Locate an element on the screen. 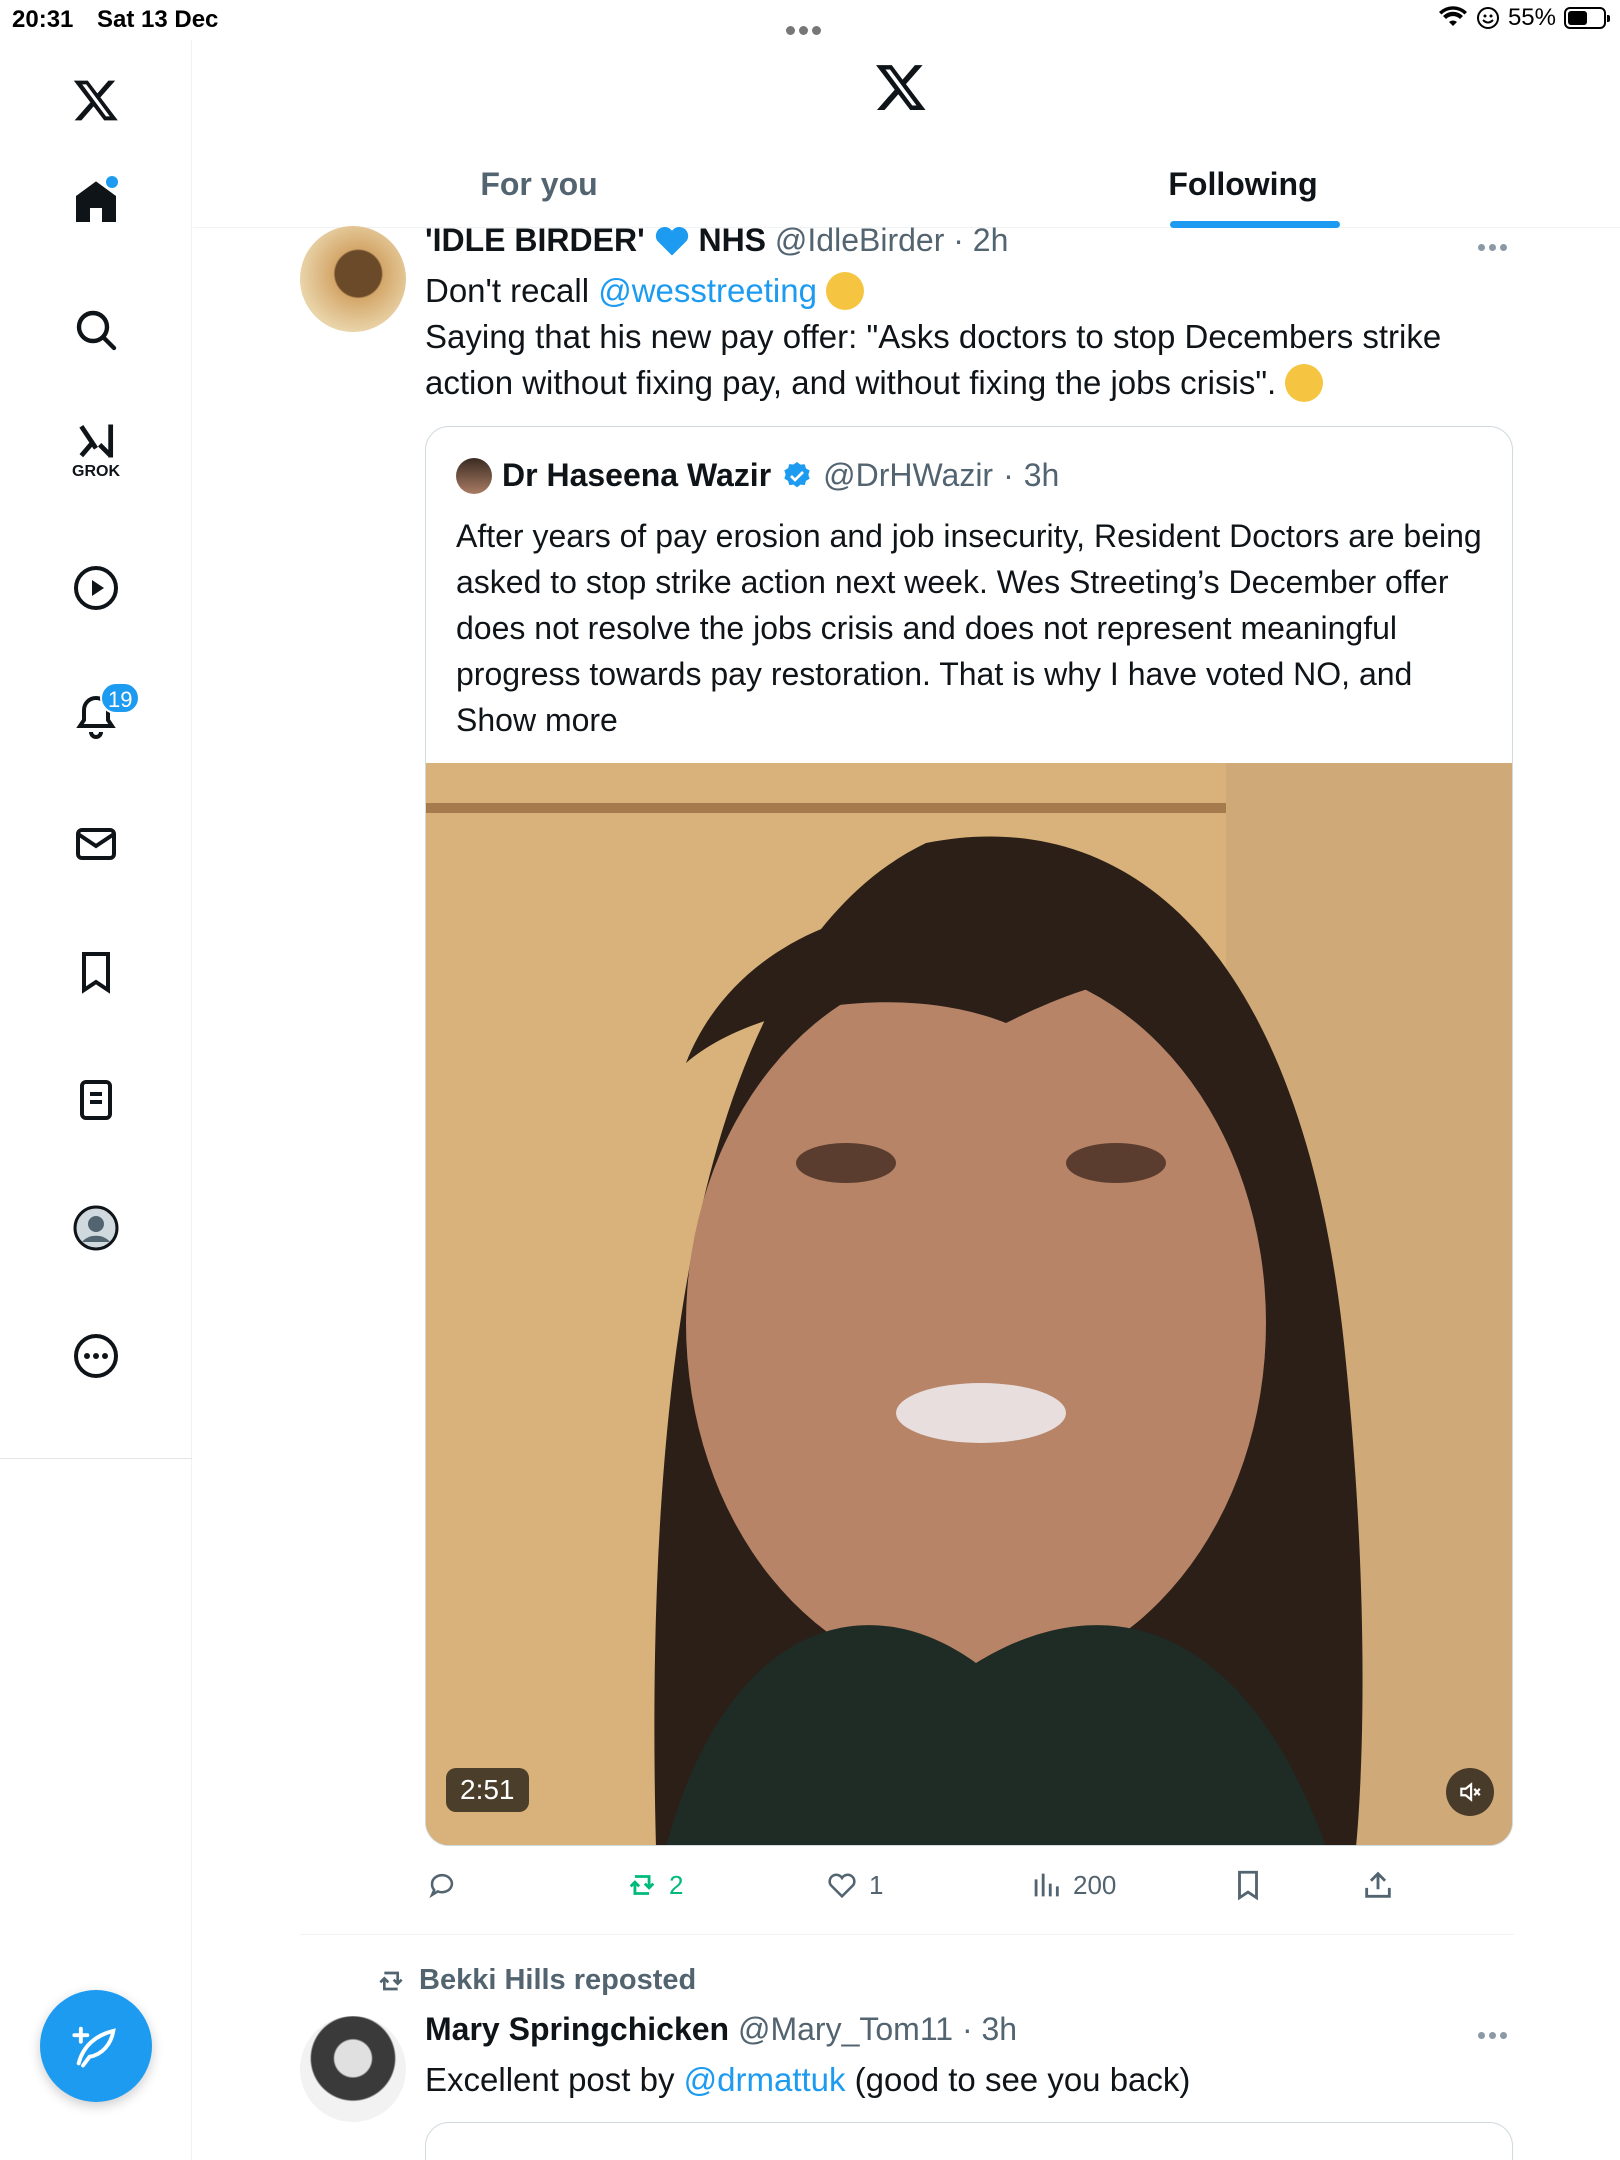  lists-icon is located at coordinates (96, 1100).